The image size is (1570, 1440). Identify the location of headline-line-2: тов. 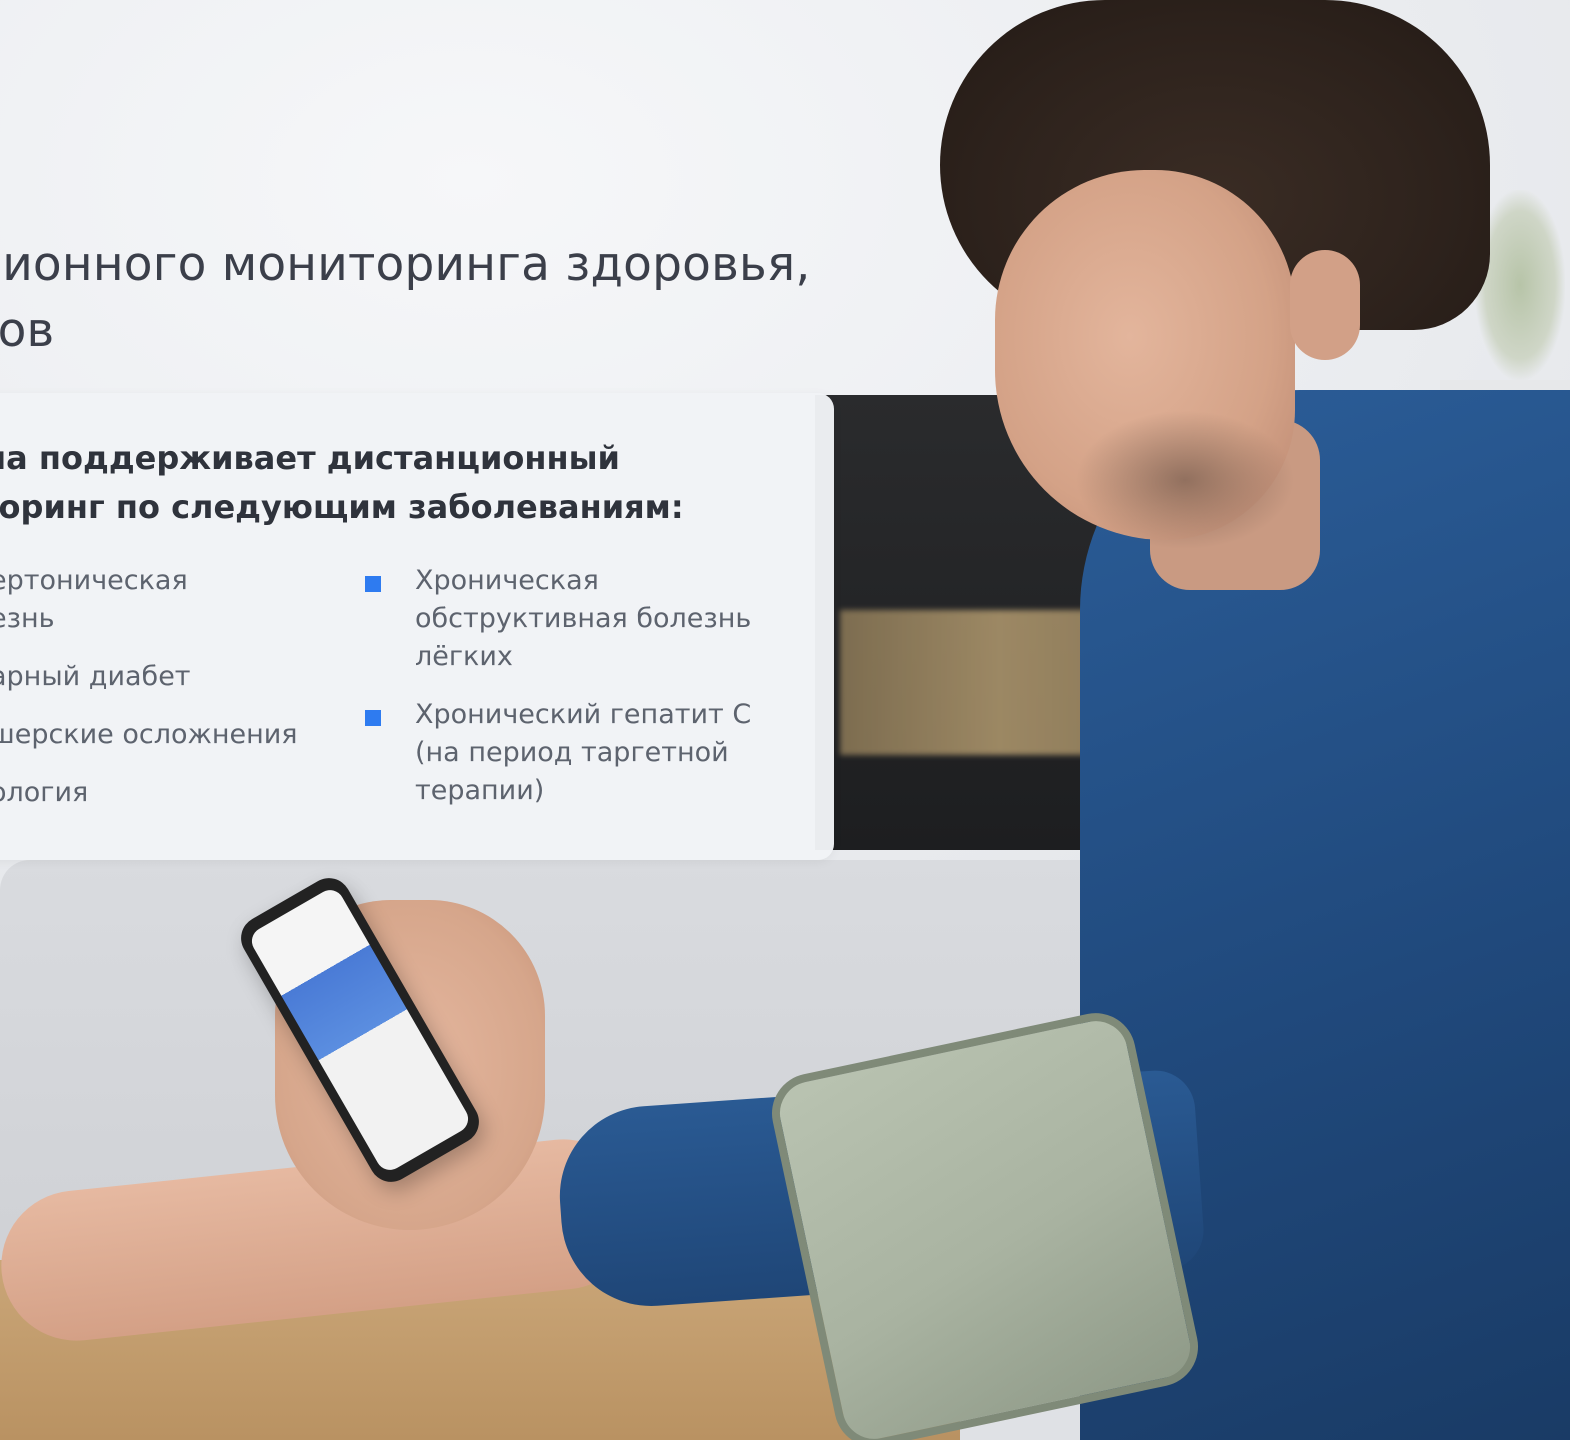
(27, 330).